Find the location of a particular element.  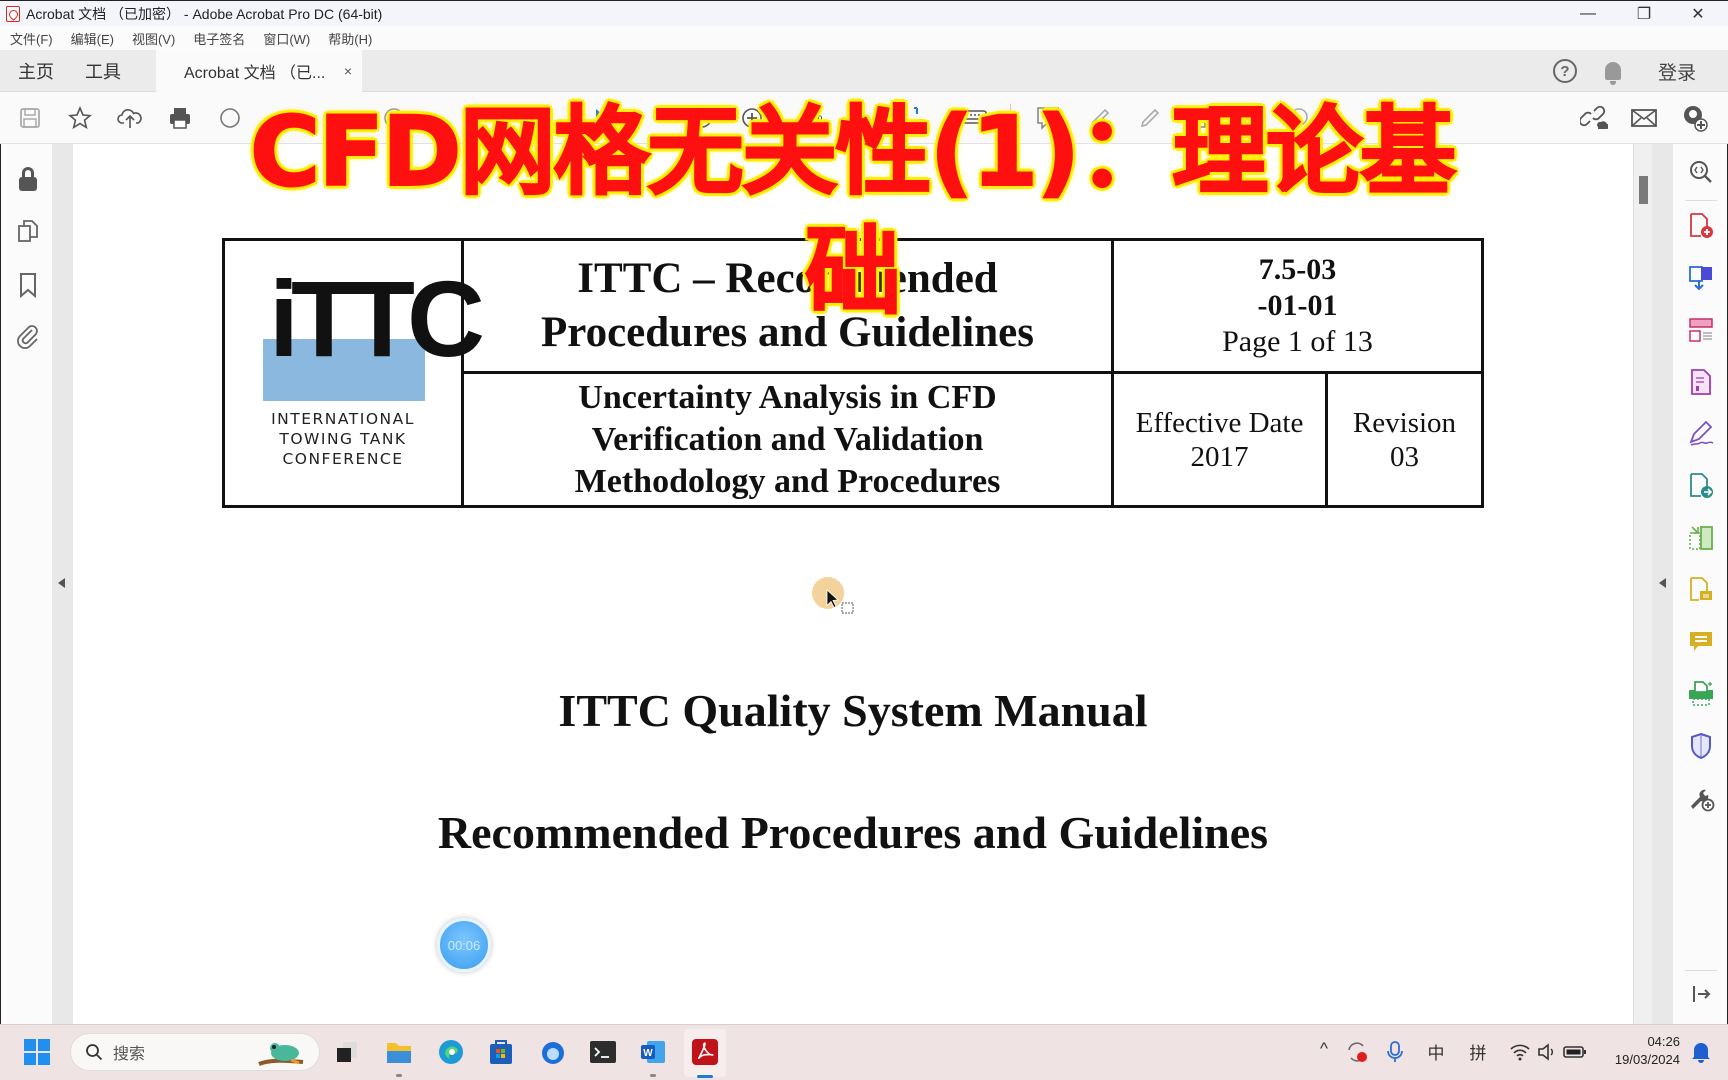

create-pdf-icon is located at coordinates (1701, 226).